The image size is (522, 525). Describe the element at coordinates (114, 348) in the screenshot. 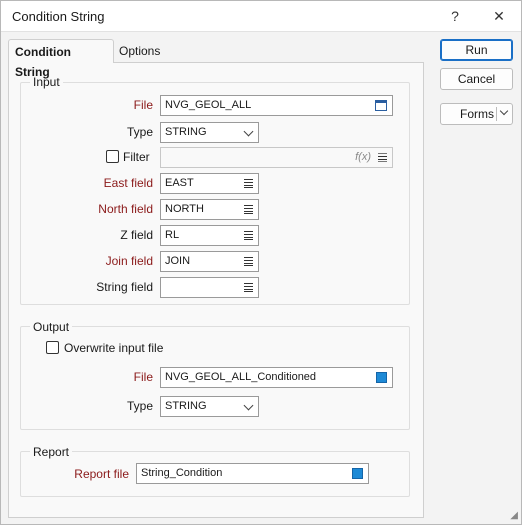

I see `overwrite-label: Overwrite input file` at that location.